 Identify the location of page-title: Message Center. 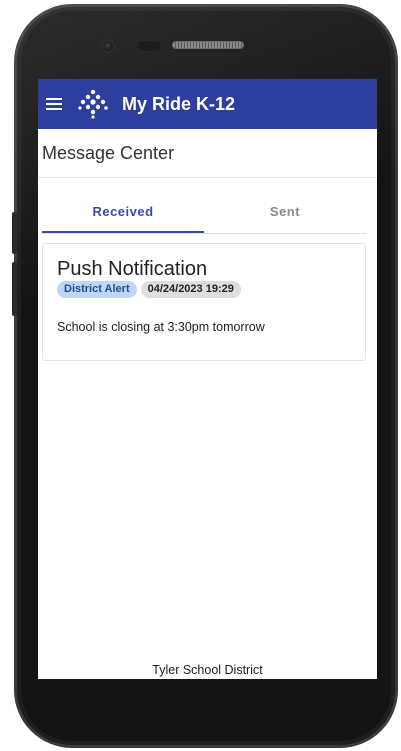
(108, 152).